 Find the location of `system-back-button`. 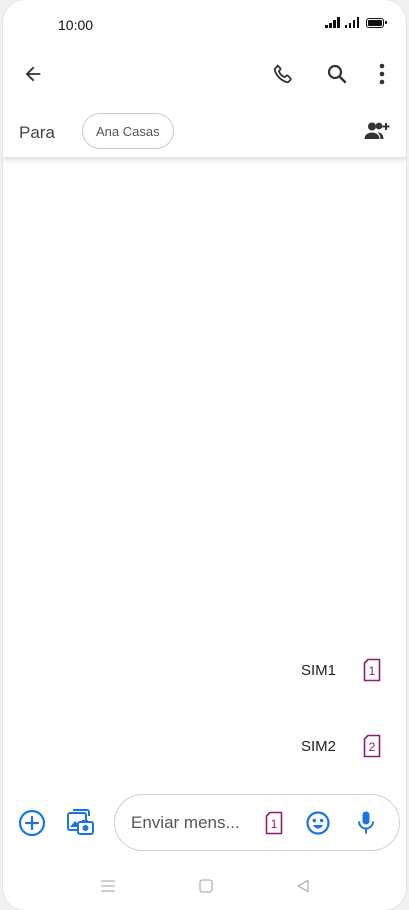

system-back-button is located at coordinates (303, 886).